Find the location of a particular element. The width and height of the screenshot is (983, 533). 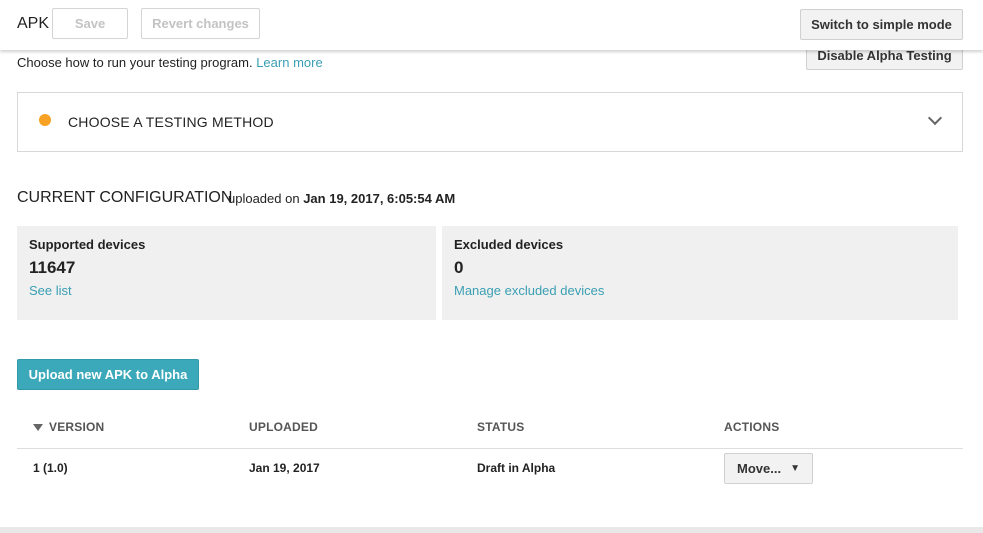

row-uploaded: Jan 19, 2017 is located at coordinates (284, 468).